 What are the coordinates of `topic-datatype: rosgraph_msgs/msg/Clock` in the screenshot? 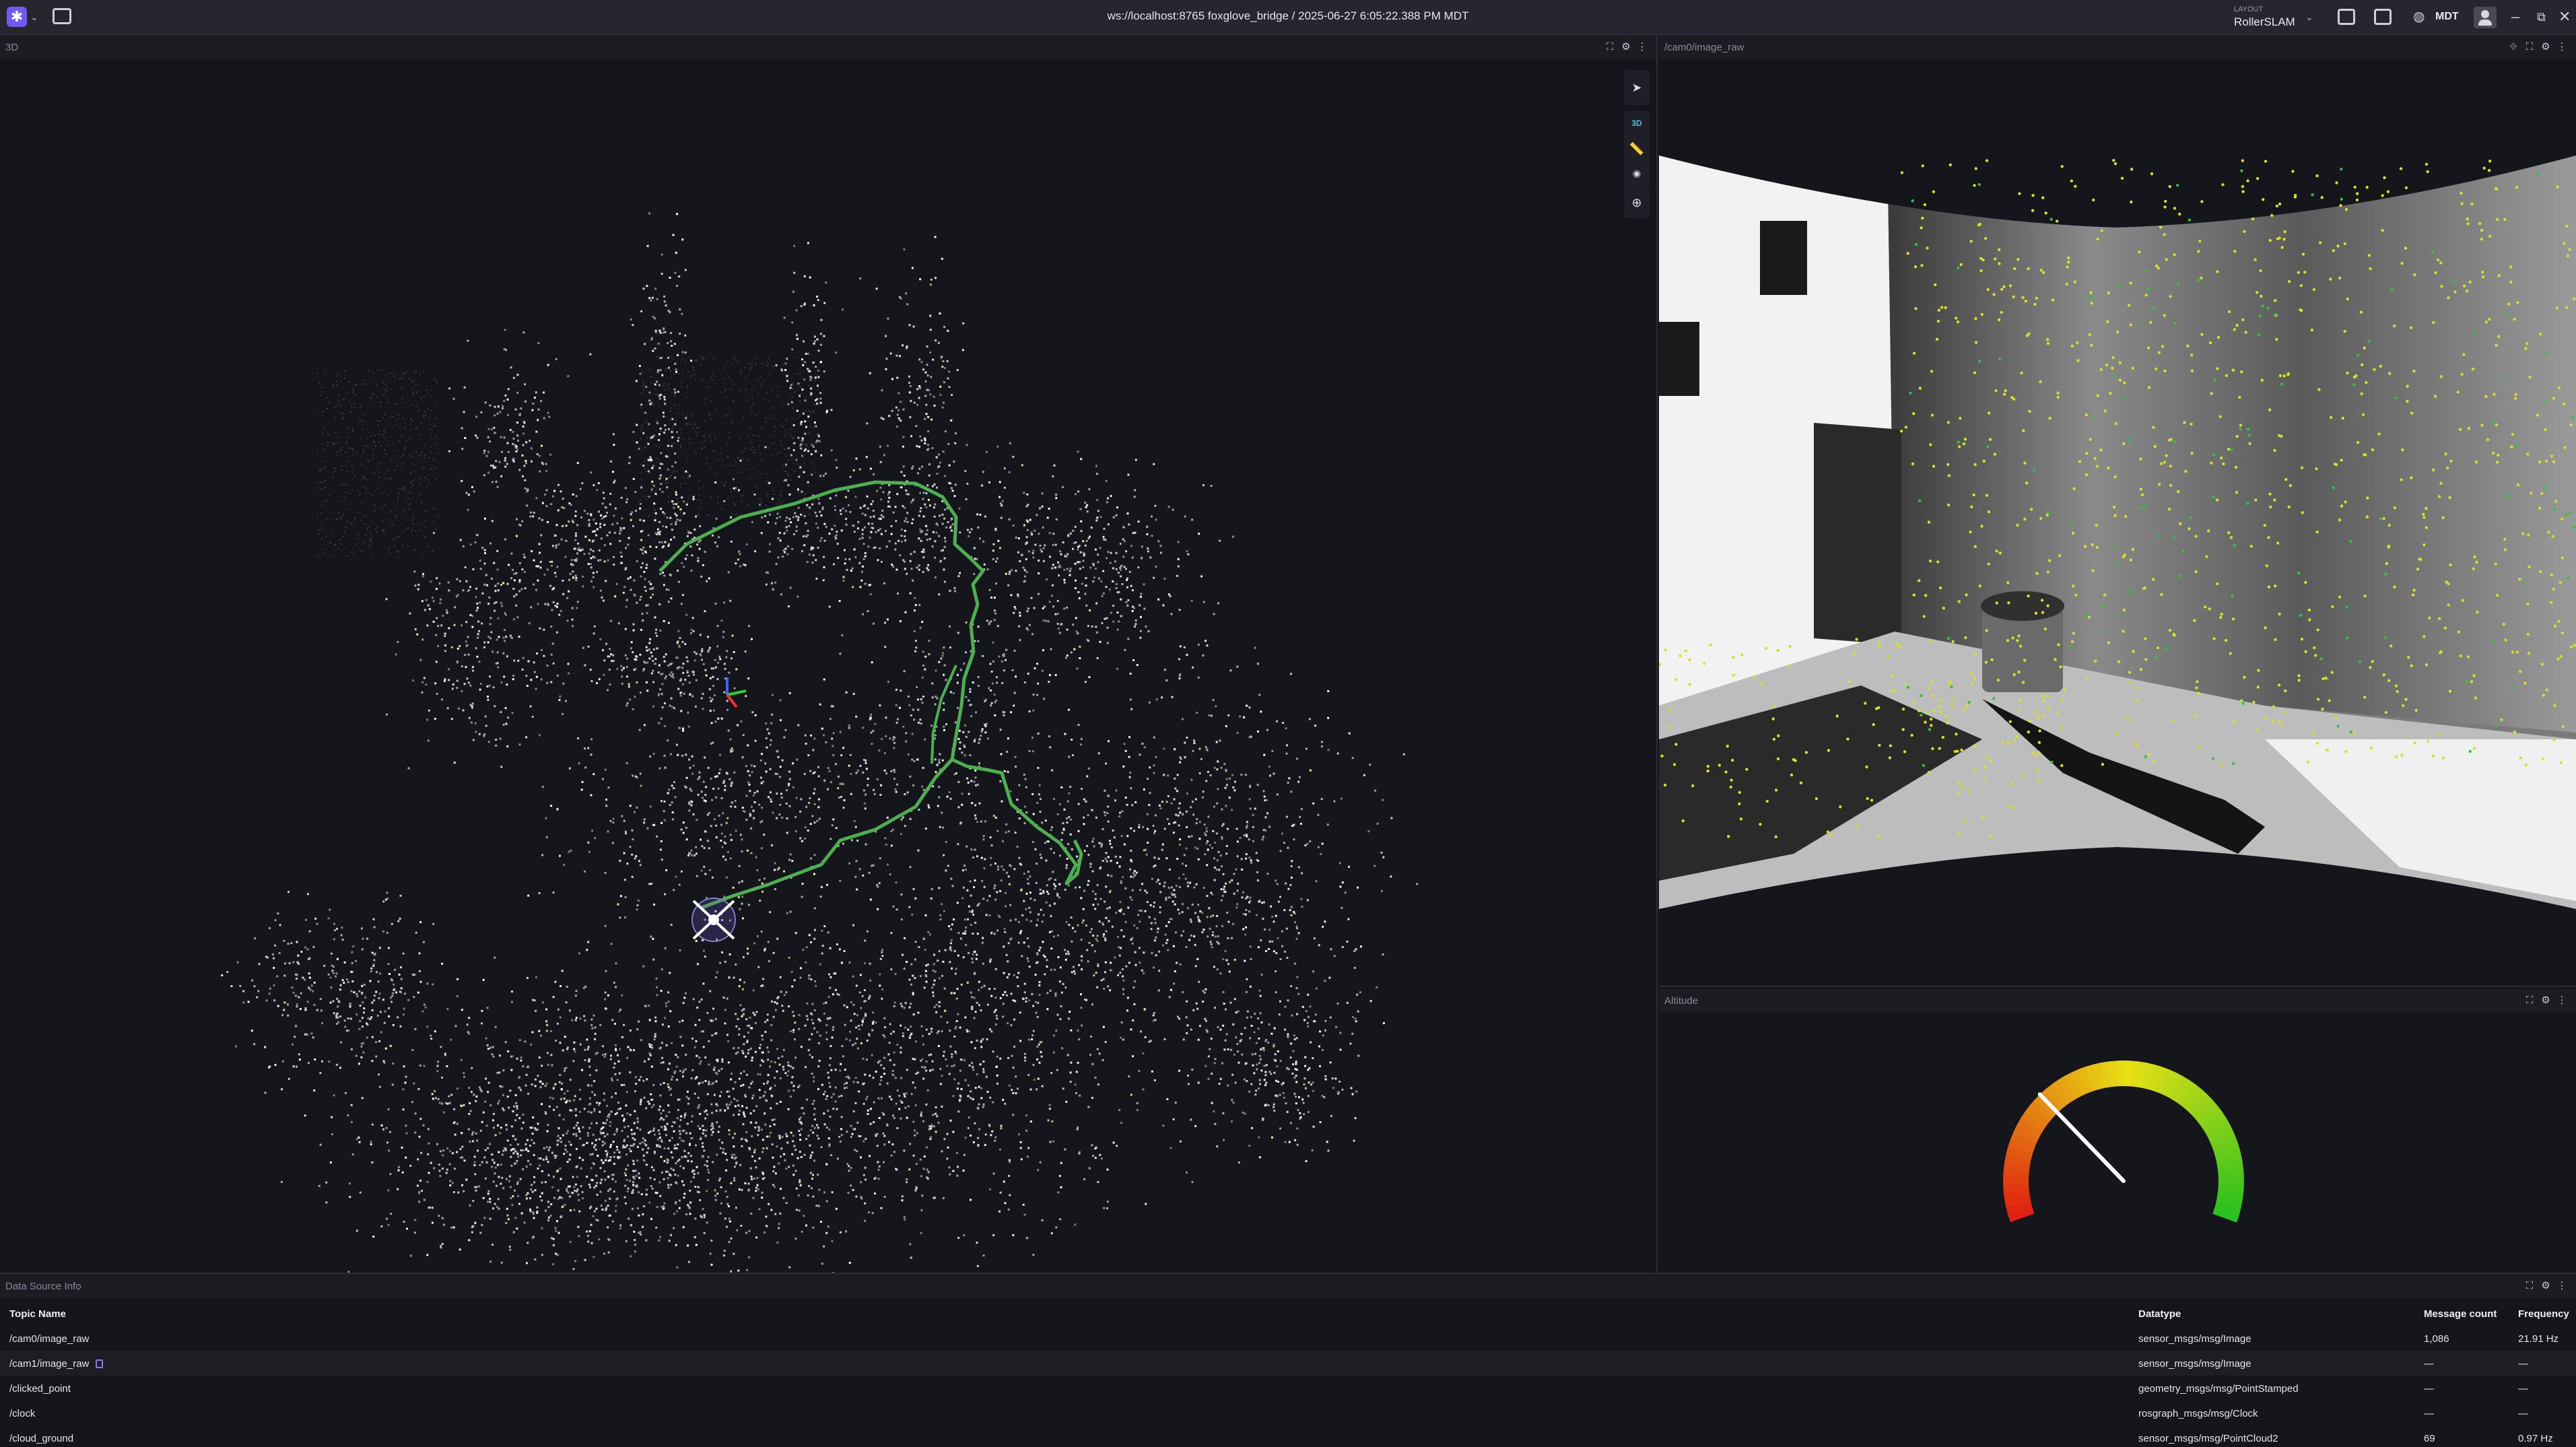 It's located at (2198, 1413).